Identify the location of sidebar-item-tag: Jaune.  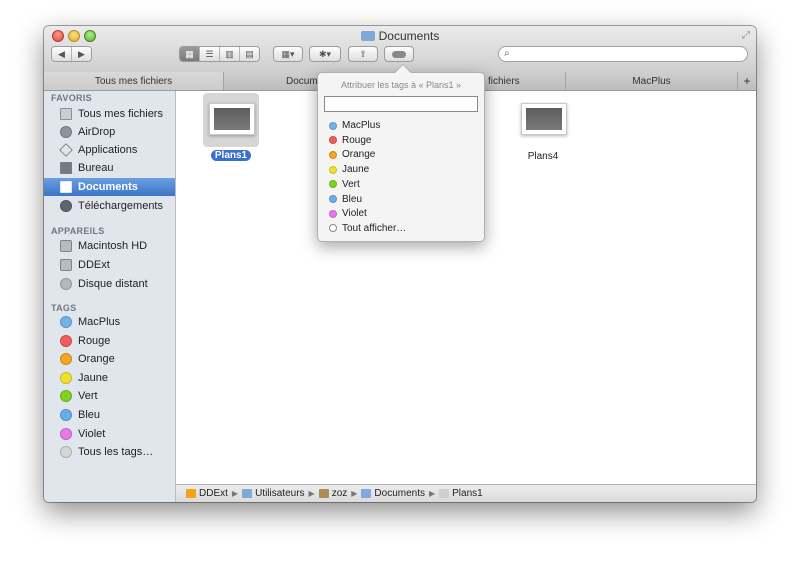
(109, 378).